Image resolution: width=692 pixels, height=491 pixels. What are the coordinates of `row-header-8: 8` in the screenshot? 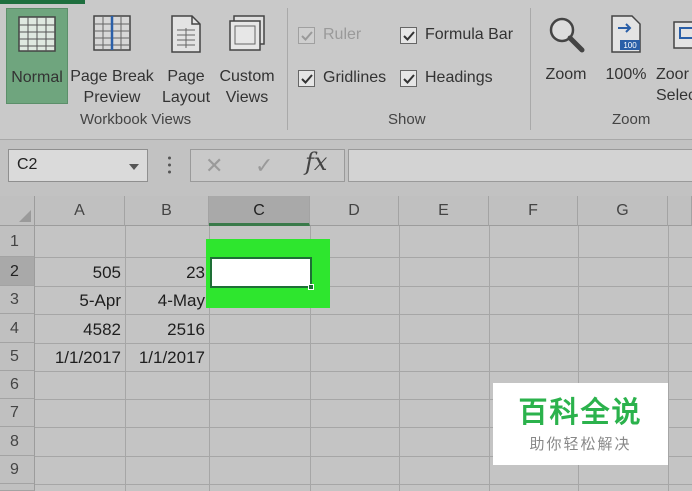 It's located at (17, 441).